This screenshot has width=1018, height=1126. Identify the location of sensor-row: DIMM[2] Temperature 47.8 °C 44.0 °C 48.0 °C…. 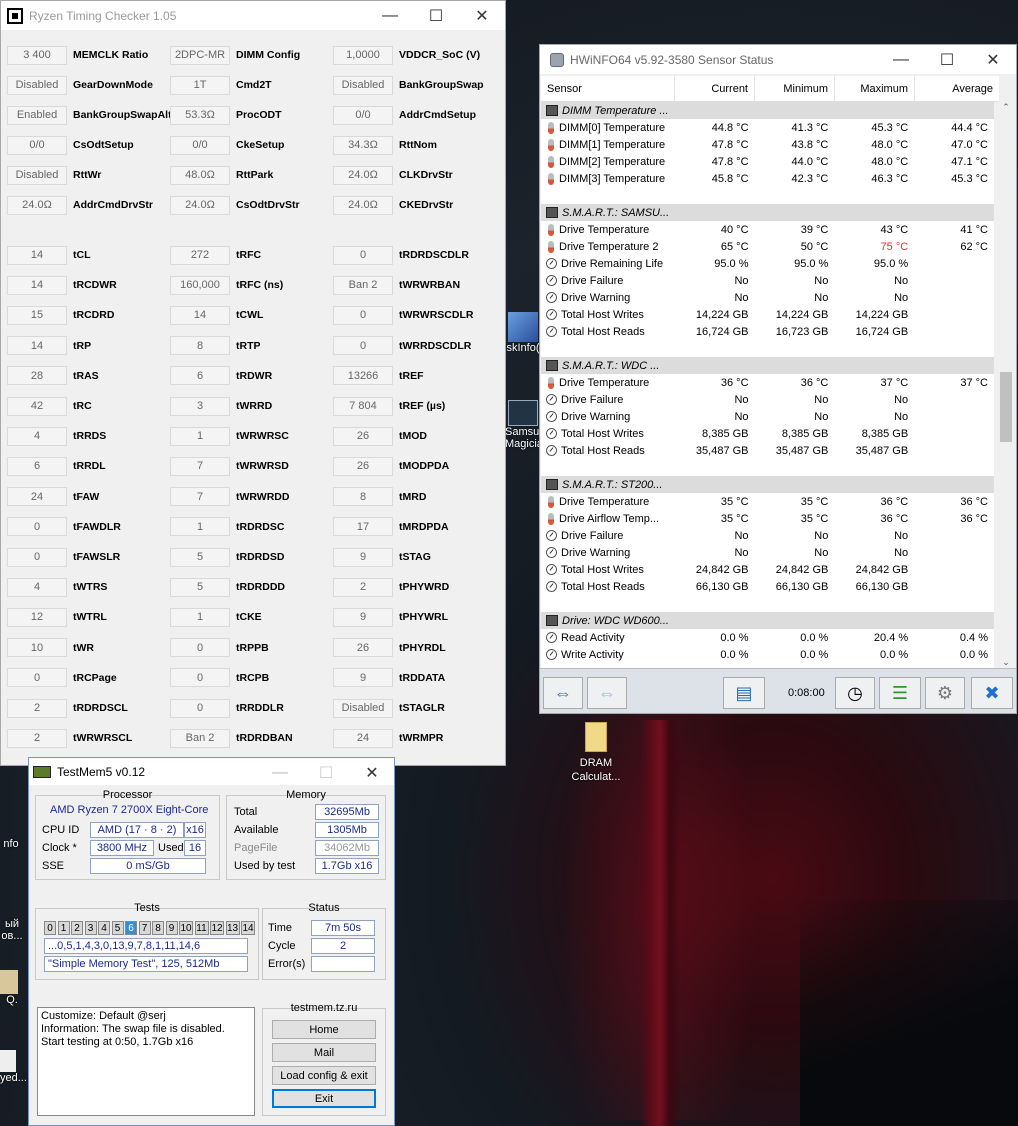
(767, 161).